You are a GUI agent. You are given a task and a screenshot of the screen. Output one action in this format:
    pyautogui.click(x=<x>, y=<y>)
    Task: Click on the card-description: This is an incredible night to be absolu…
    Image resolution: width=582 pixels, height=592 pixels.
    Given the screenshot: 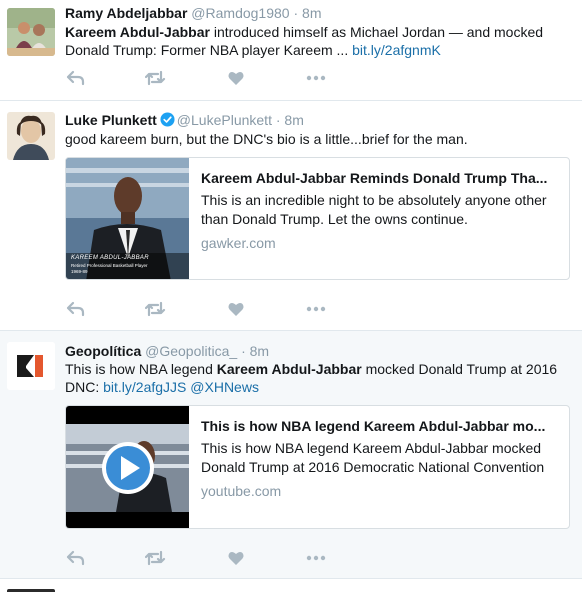 What is the action you would take?
    pyautogui.click(x=374, y=209)
    